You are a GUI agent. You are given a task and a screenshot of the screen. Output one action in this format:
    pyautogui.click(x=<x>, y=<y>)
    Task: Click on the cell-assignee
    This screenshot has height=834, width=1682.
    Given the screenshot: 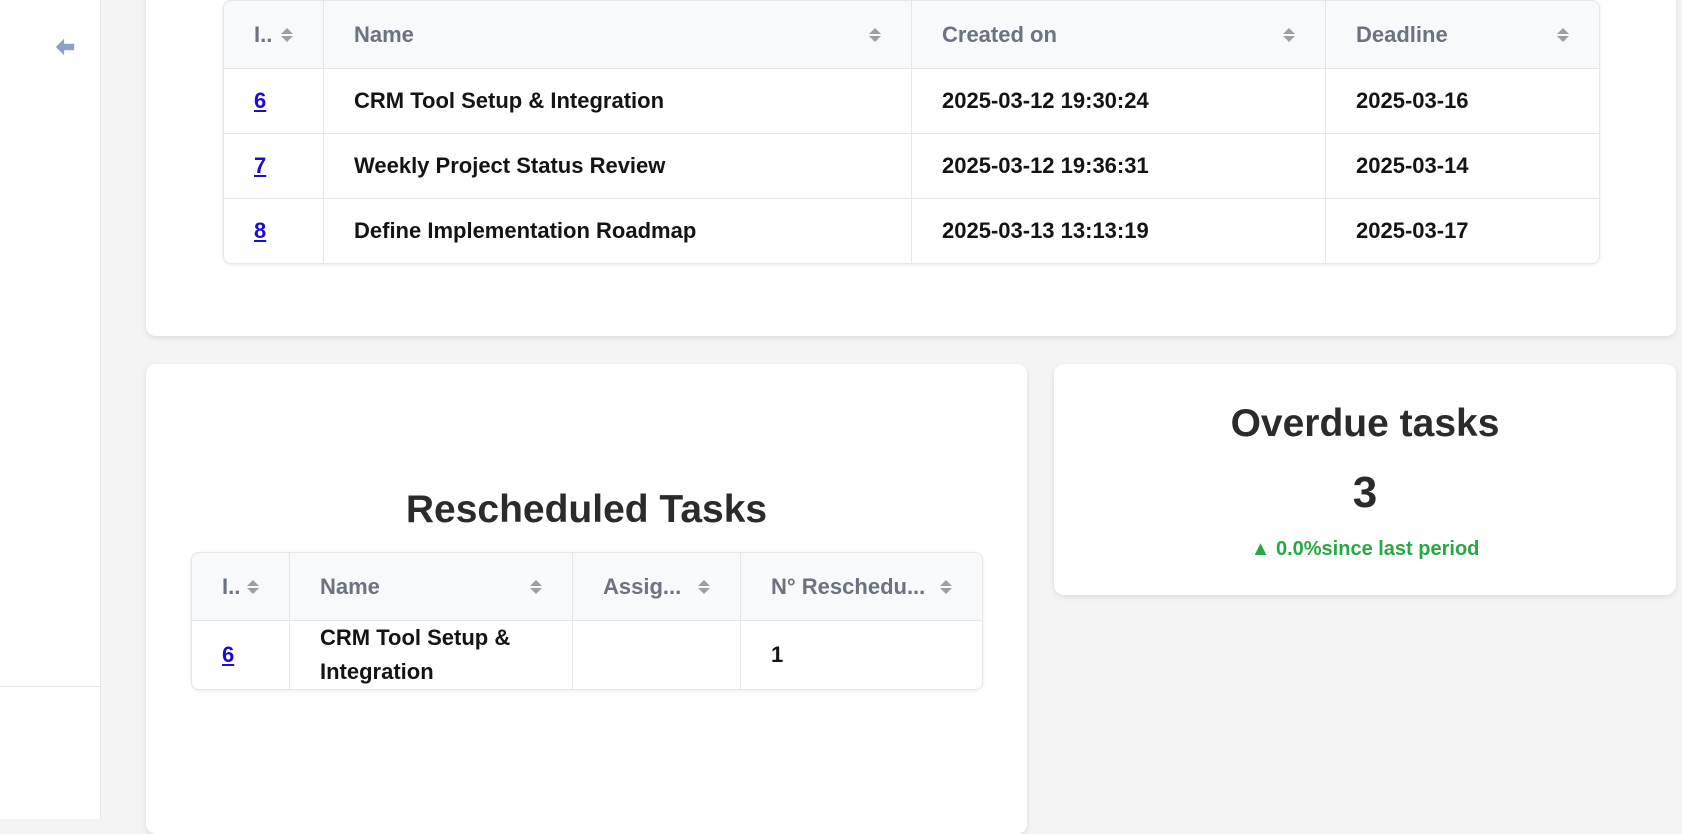 What is the action you would take?
    pyautogui.click(x=657, y=655)
    